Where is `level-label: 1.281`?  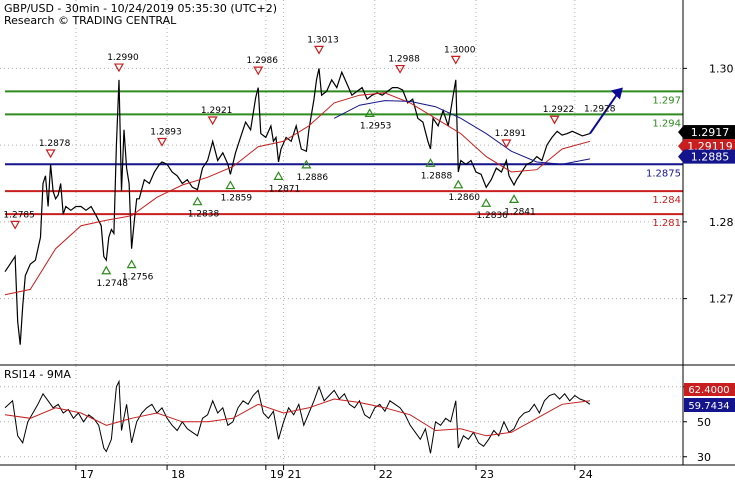
level-label: 1.281 is located at coordinates (666, 223).